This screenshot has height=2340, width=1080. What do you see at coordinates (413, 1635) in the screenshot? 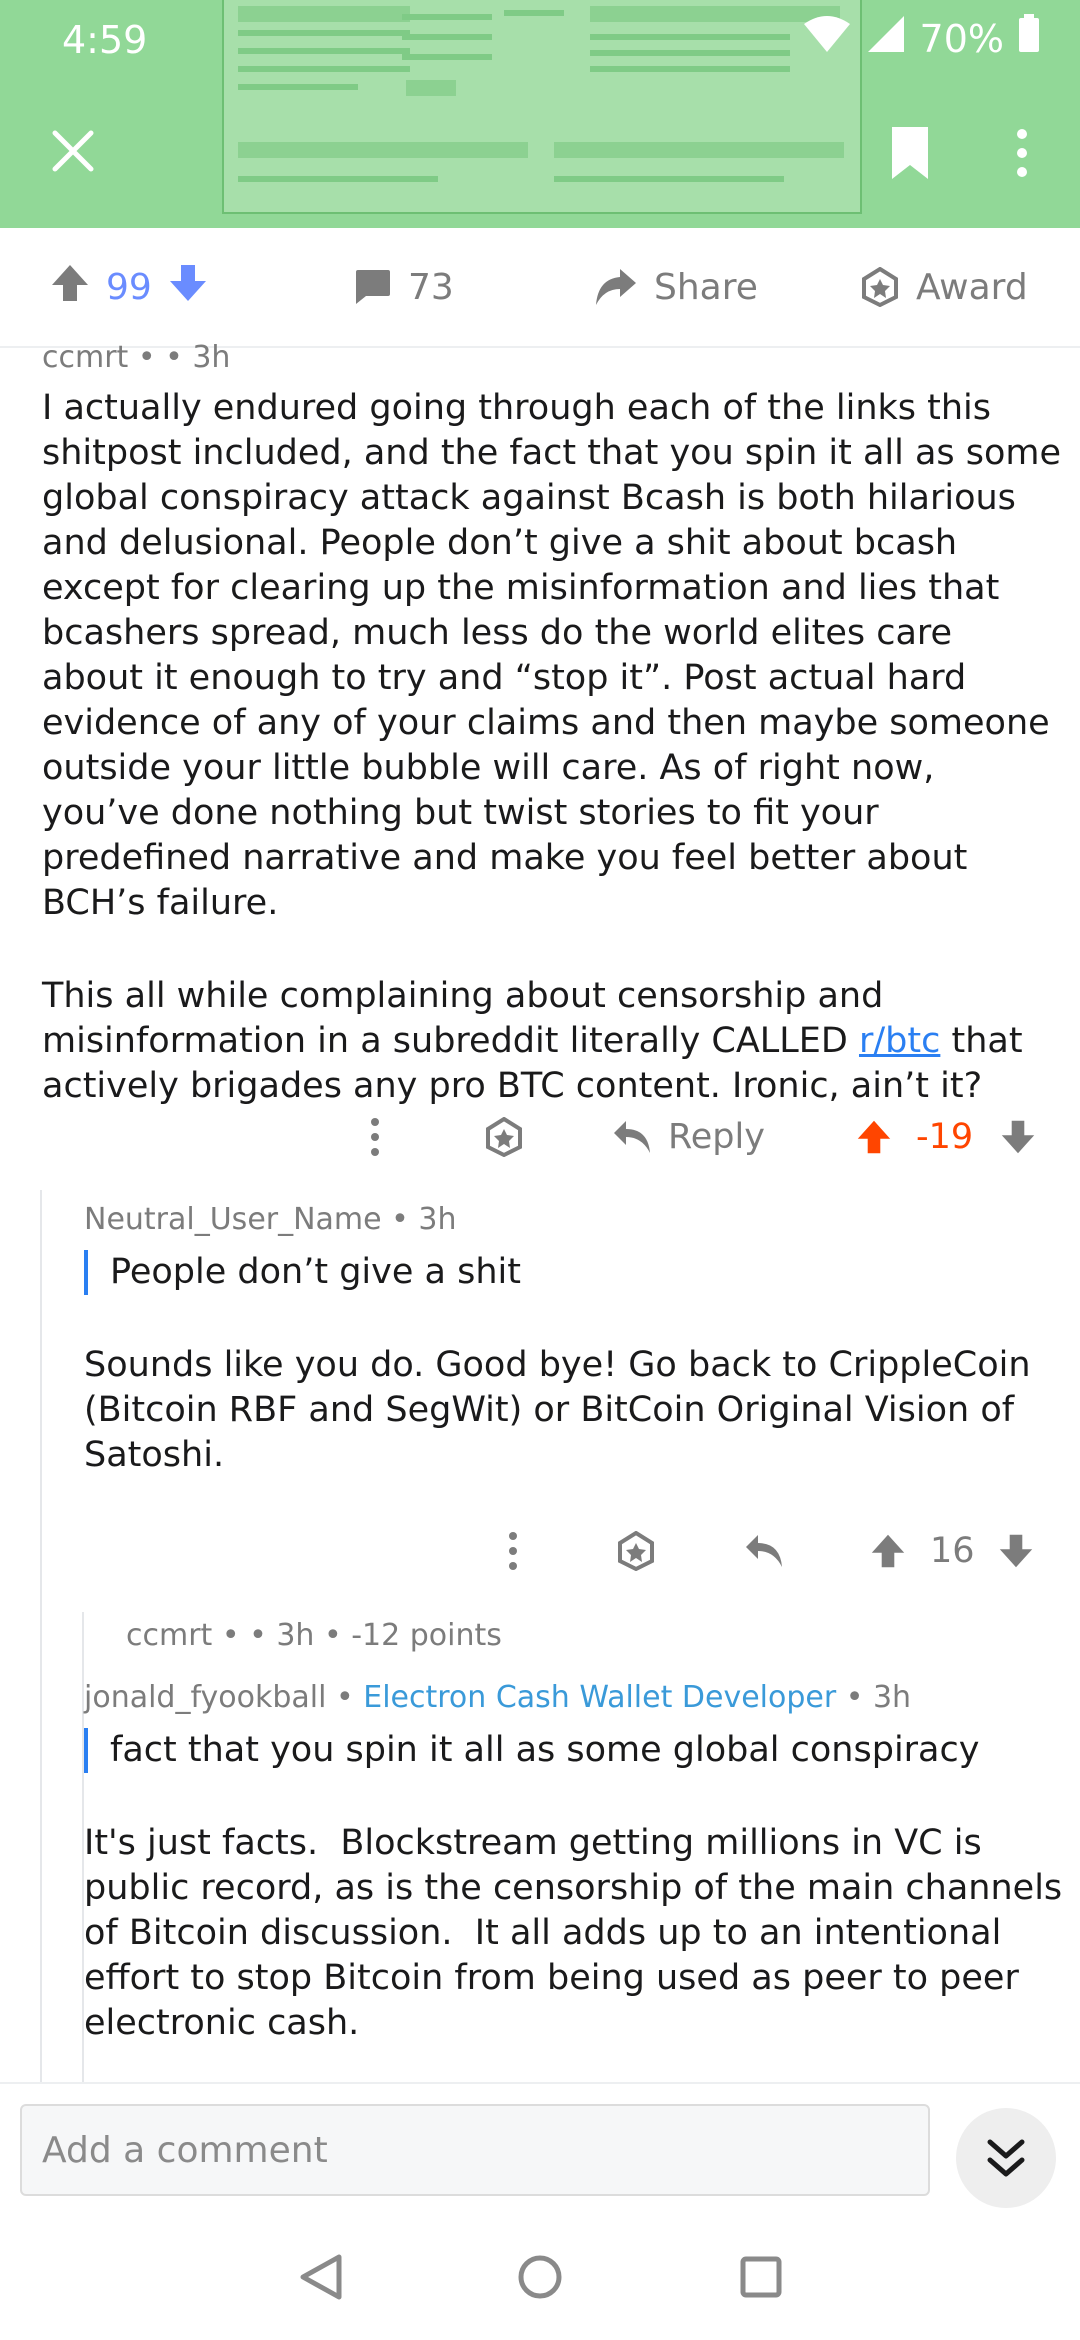
I see `comment-points: • -12 points` at bounding box center [413, 1635].